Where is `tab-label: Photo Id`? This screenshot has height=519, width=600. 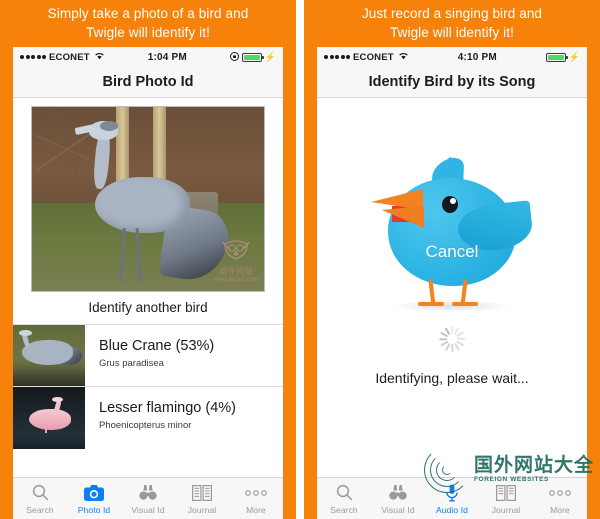 tab-label: Photo Id is located at coordinates (94, 510).